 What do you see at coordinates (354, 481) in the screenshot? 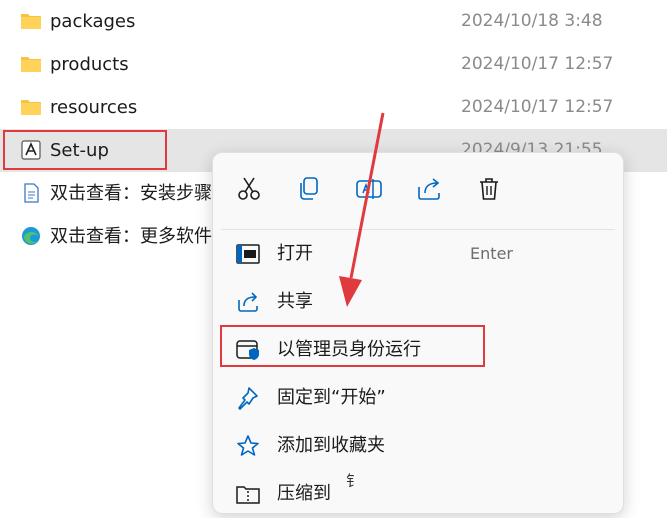
I see `tooltip-fragment: 钅` at bounding box center [354, 481].